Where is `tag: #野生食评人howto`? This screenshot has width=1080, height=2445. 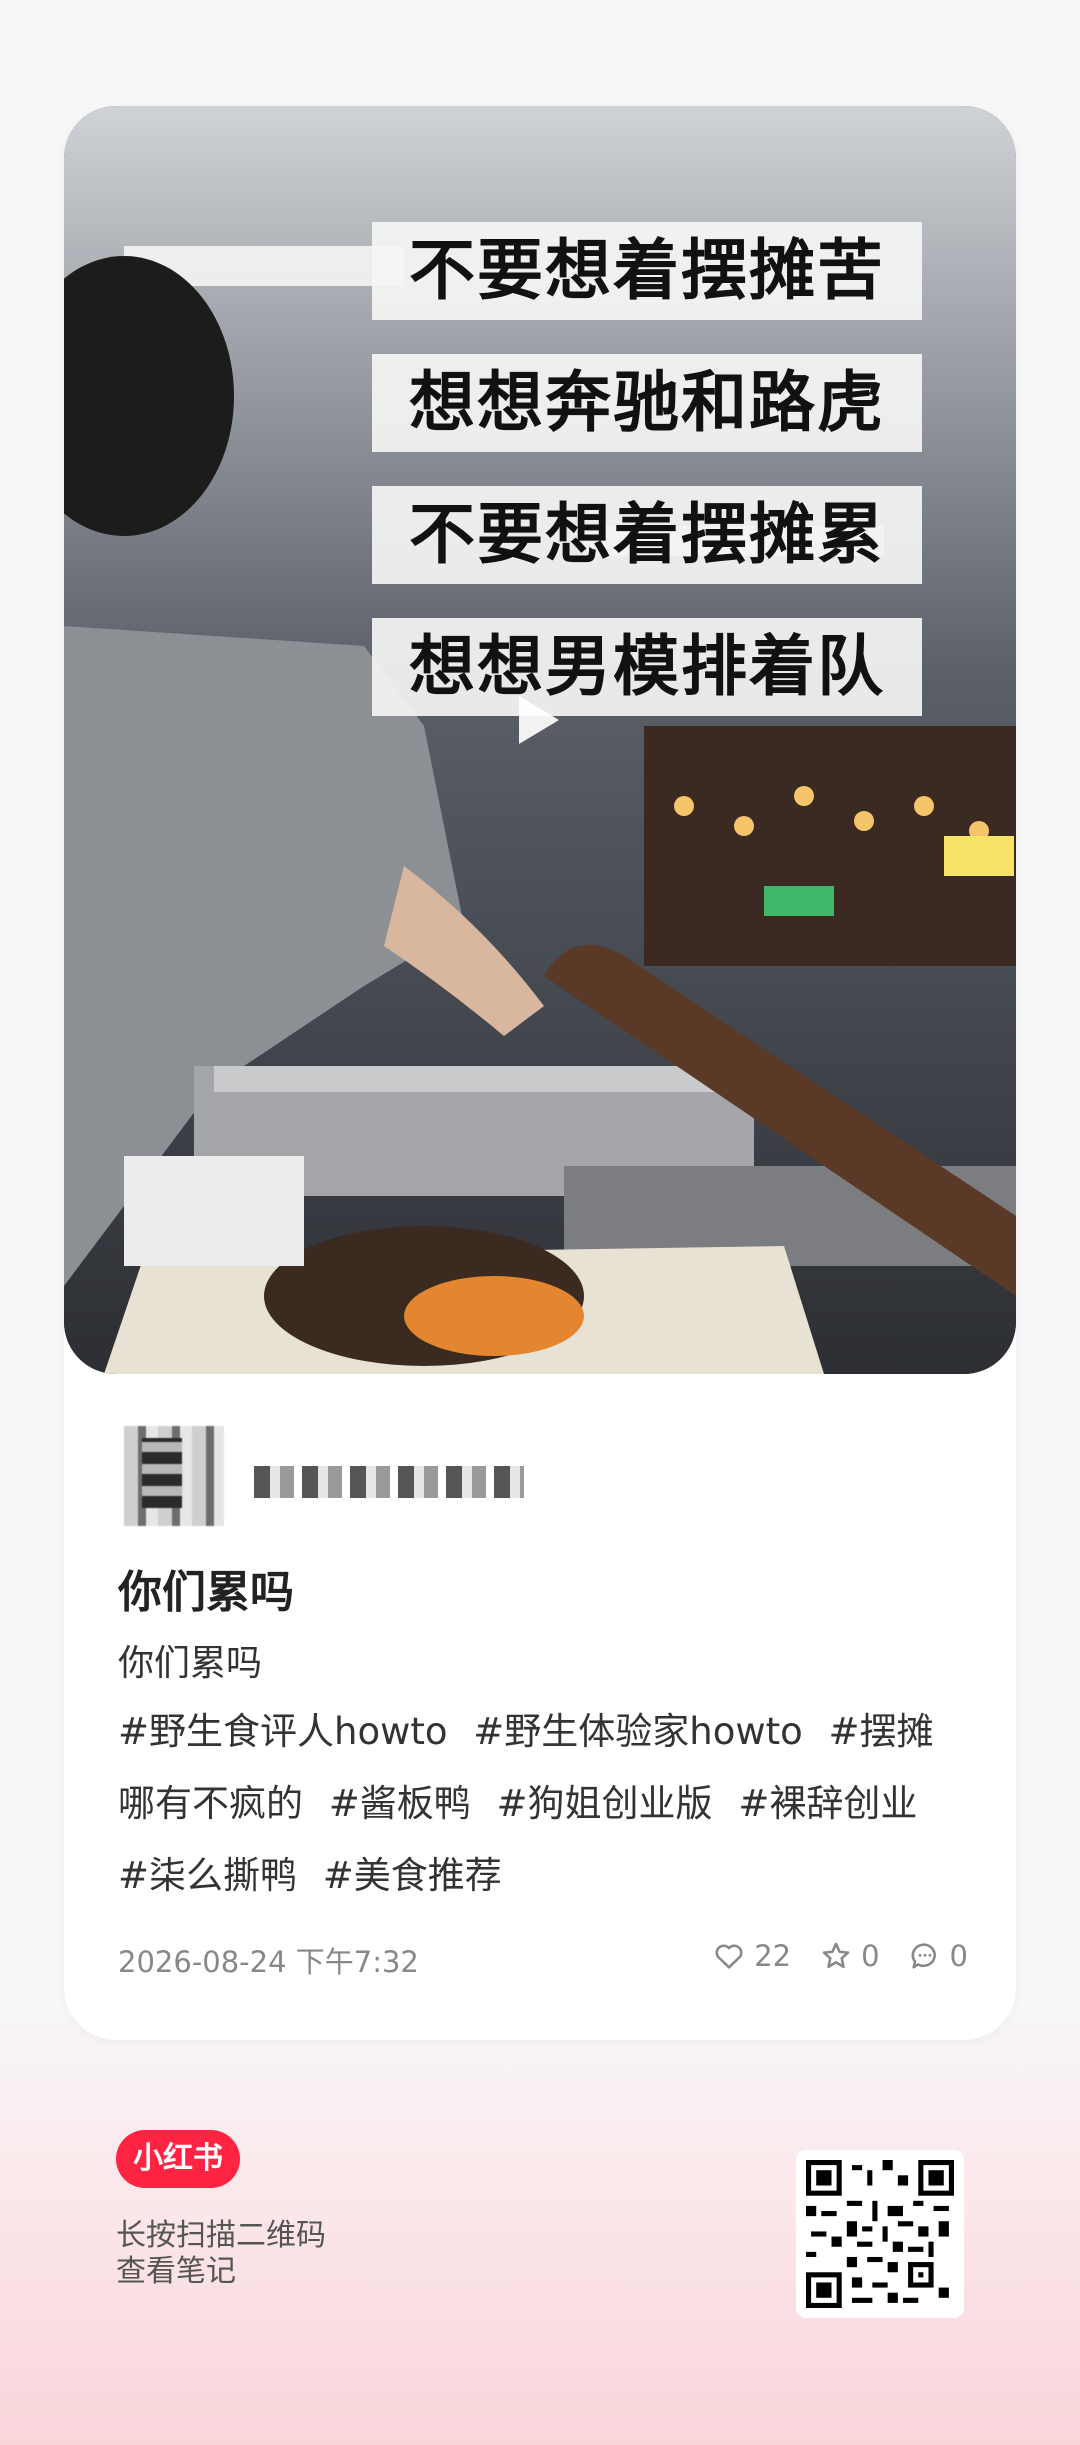
tag: #野生食评人howto is located at coordinates (283, 1731).